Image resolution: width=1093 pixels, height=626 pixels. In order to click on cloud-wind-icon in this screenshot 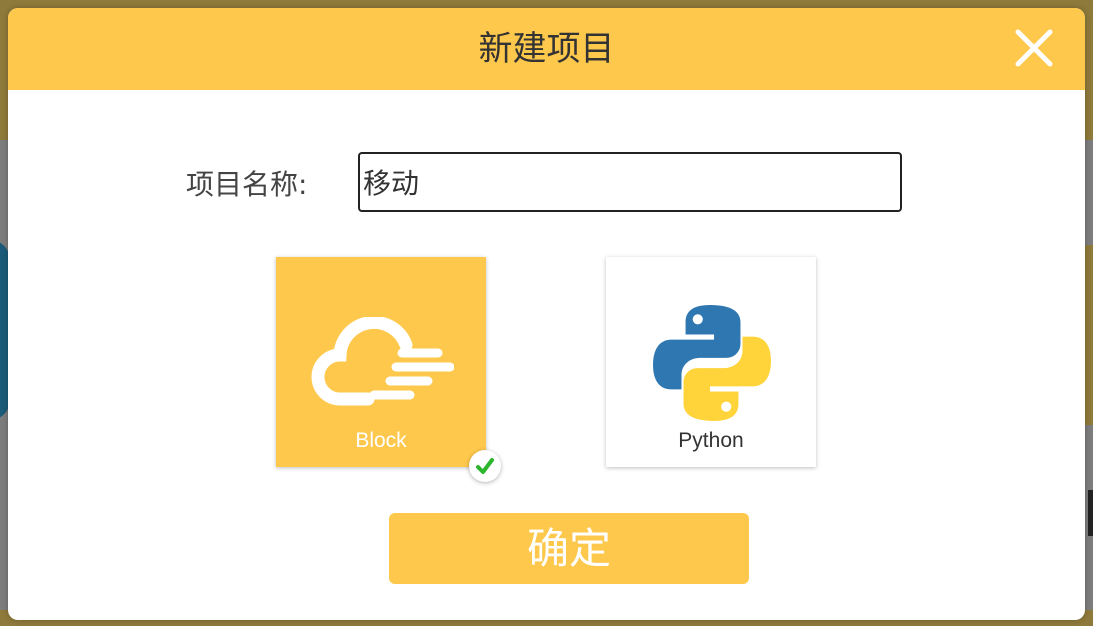, I will do `click(382, 361)`.